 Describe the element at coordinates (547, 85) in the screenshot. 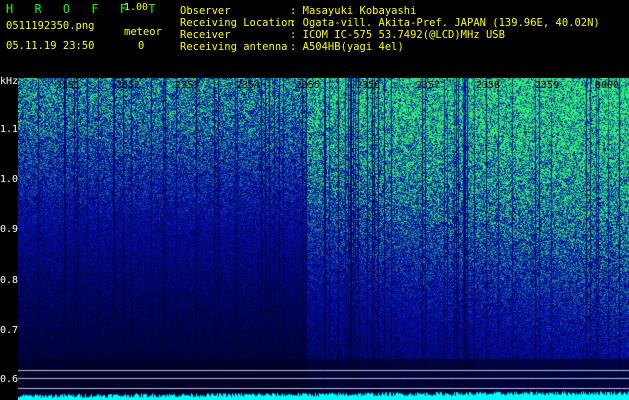

I see `x-tick-2359: 2359` at that location.